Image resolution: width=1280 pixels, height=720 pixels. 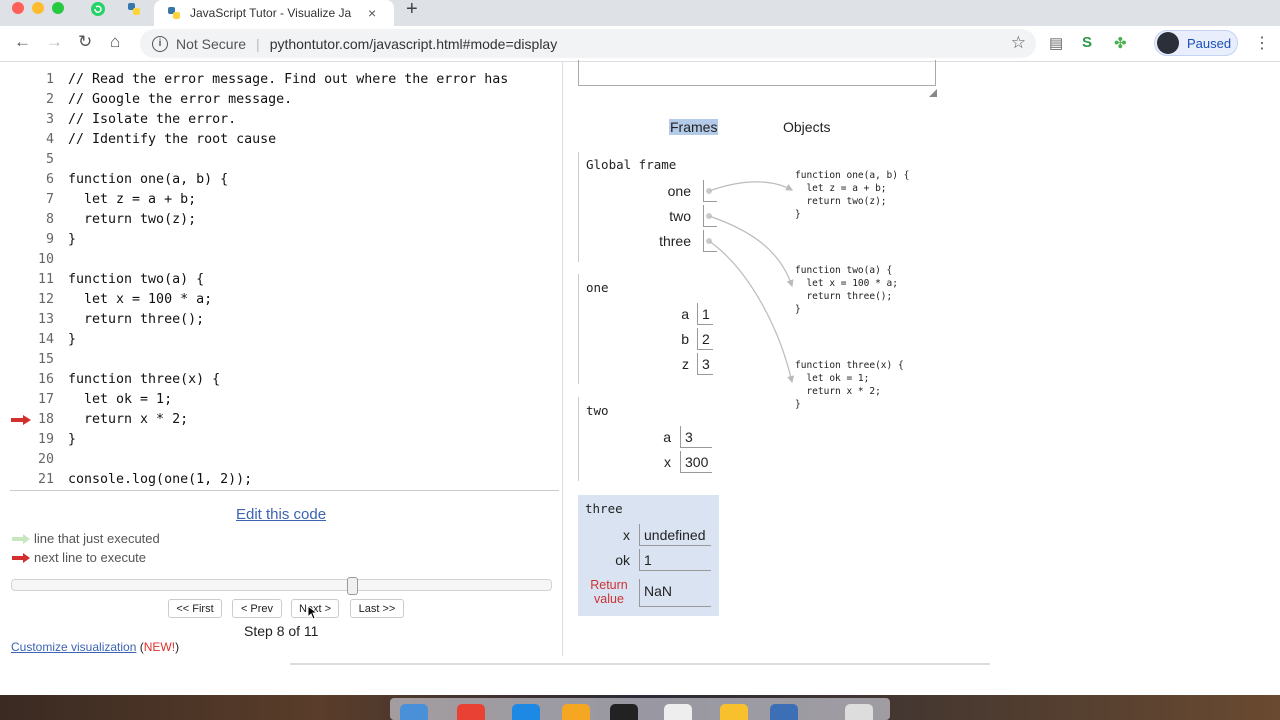 What do you see at coordinates (160, 479) in the screenshot?
I see `line-text: console.log(one(1, 2));` at bounding box center [160, 479].